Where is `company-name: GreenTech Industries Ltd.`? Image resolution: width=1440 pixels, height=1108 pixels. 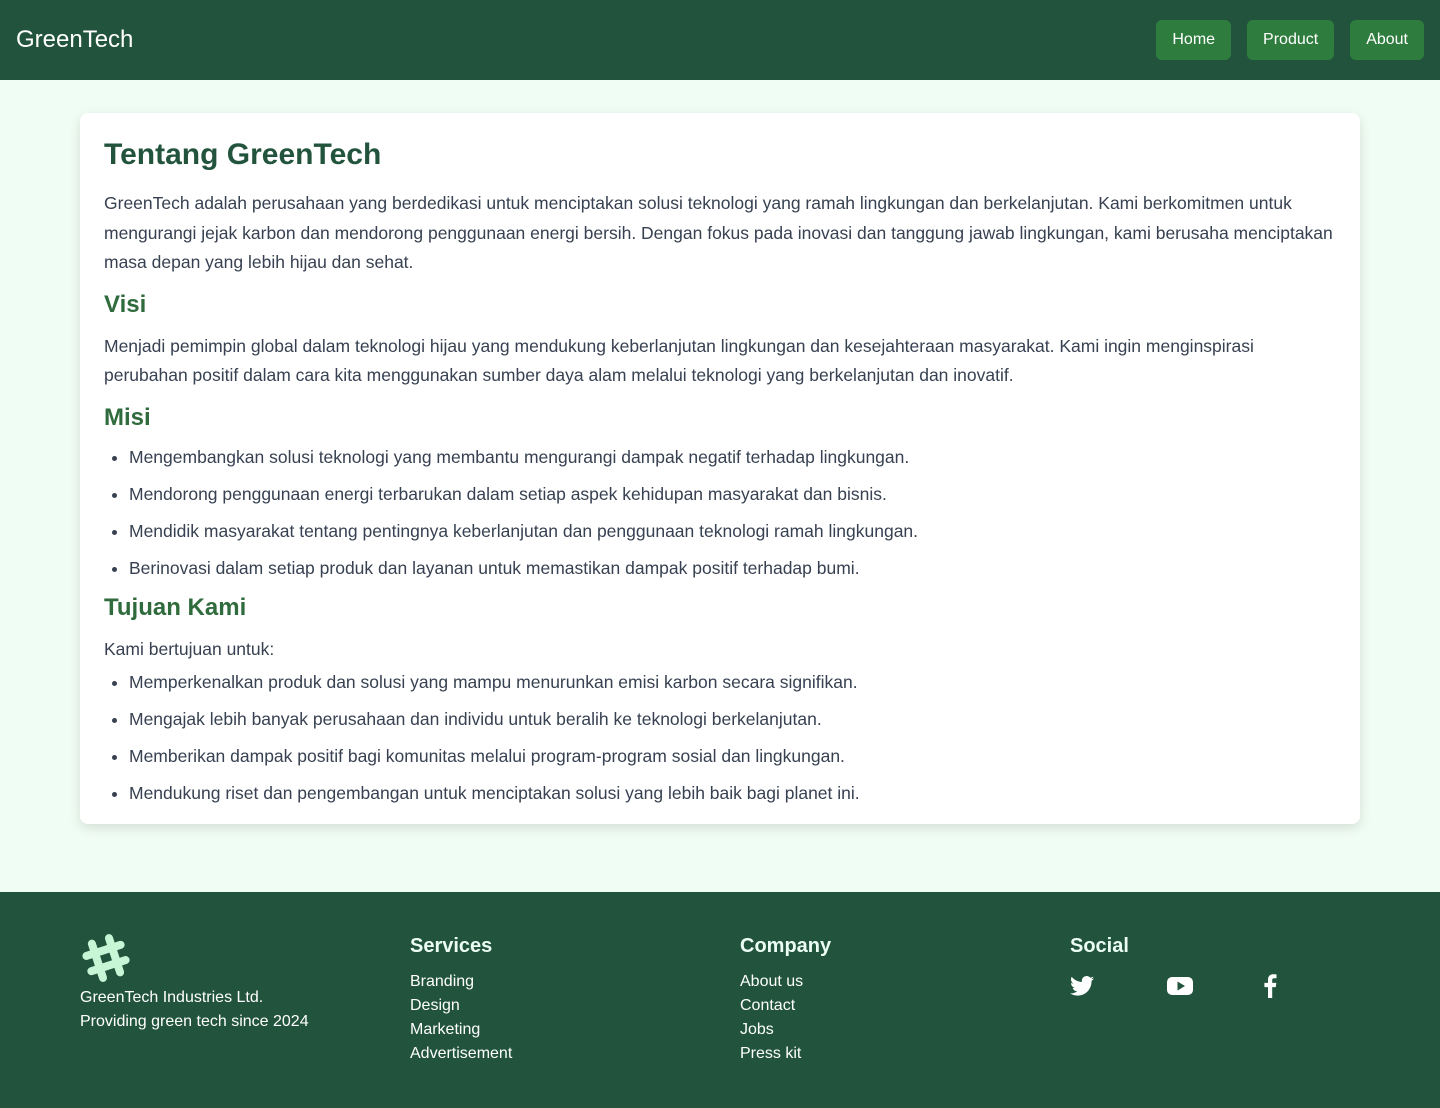 company-name: GreenTech Industries Ltd. is located at coordinates (172, 997).